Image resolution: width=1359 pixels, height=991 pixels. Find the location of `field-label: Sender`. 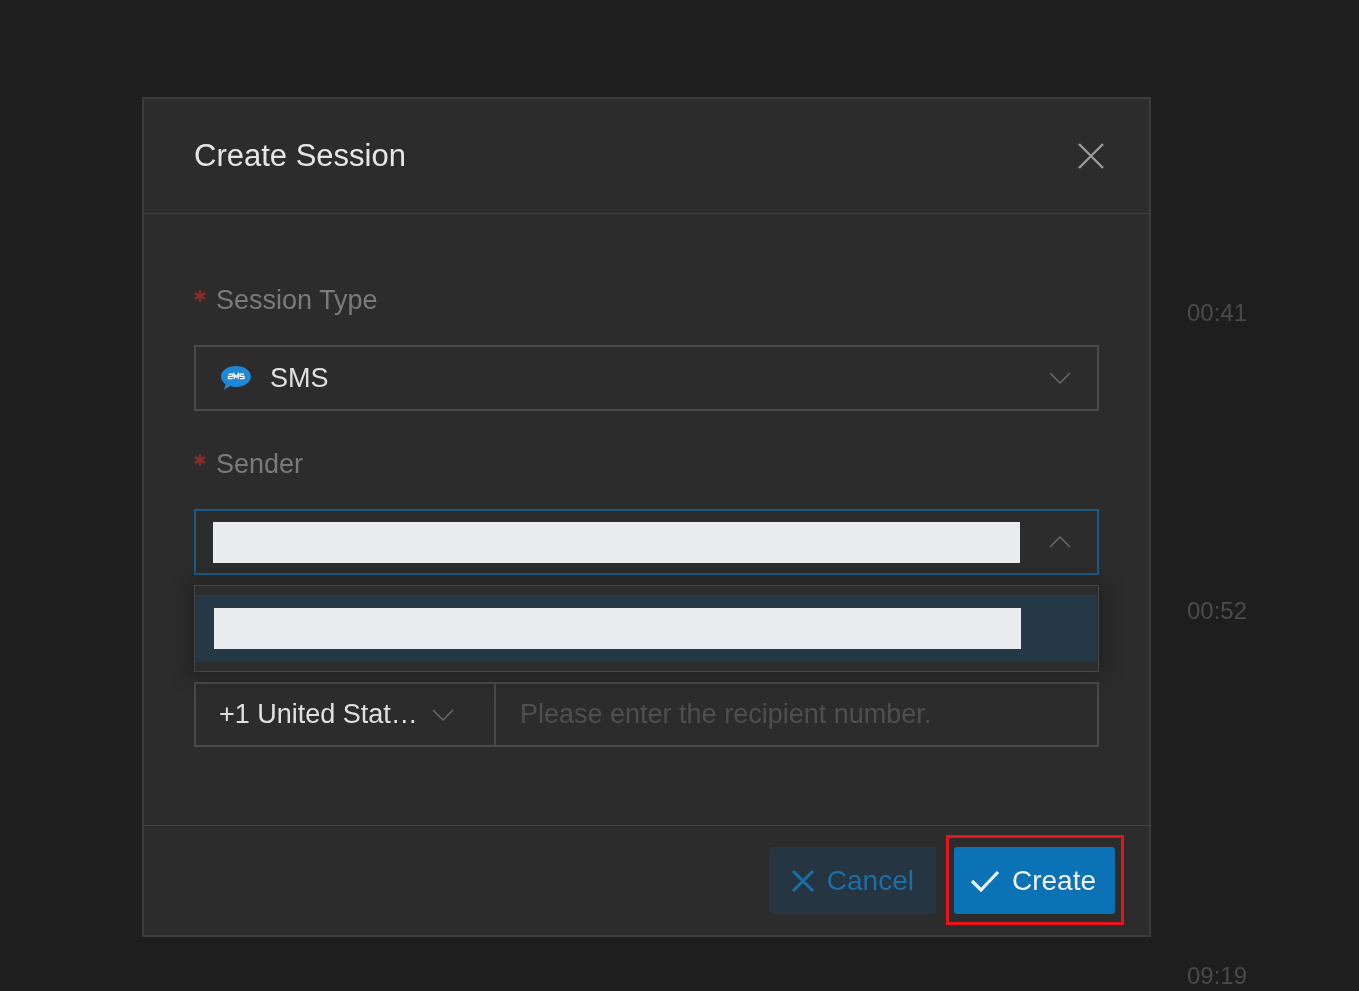

field-label: Sender is located at coordinates (260, 464).